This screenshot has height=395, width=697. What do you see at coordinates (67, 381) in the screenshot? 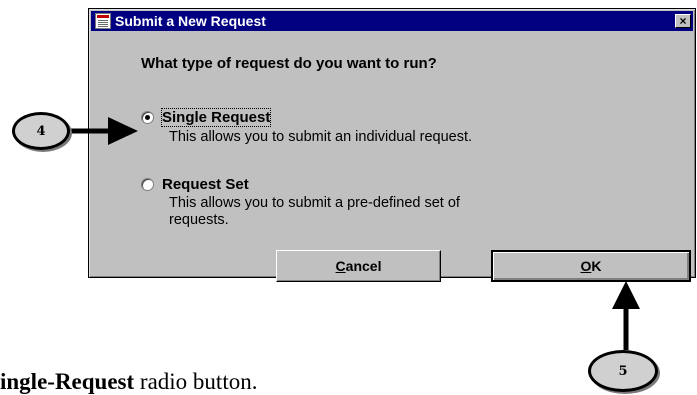
I see `caption-bold: ingle-Request` at bounding box center [67, 381].